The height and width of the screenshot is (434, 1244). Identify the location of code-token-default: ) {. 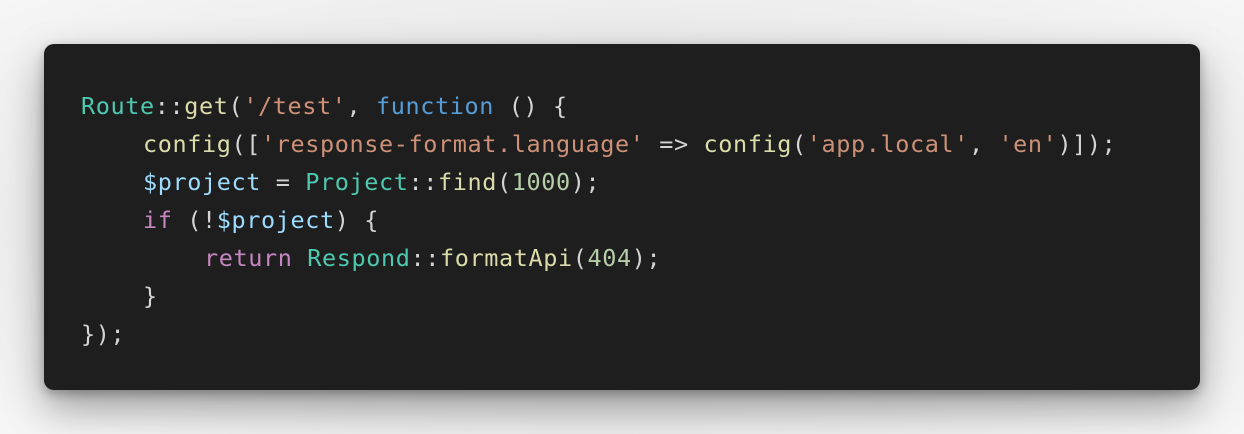
(356, 220).